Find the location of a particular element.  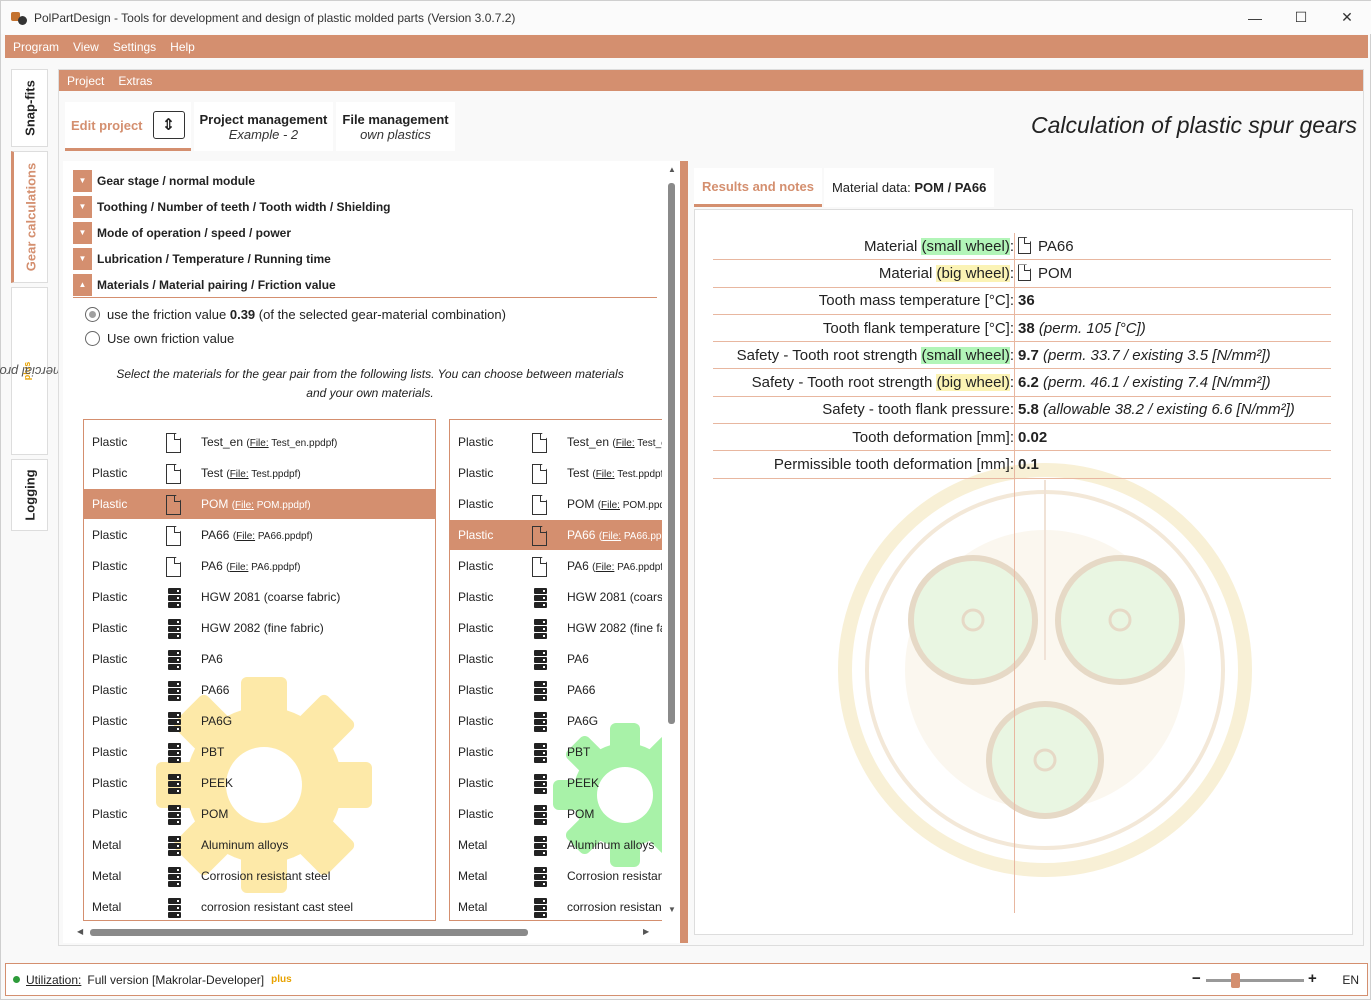

vertical-scrollbar: ▲ ▼ is located at coordinates (671, 541).